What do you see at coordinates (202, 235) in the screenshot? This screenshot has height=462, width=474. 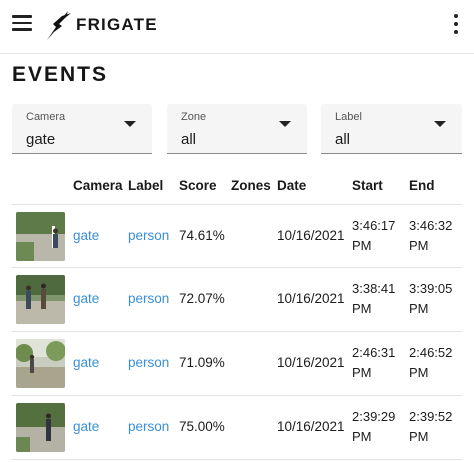 I see `event-score: 74.61%` at bounding box center [202, 235].